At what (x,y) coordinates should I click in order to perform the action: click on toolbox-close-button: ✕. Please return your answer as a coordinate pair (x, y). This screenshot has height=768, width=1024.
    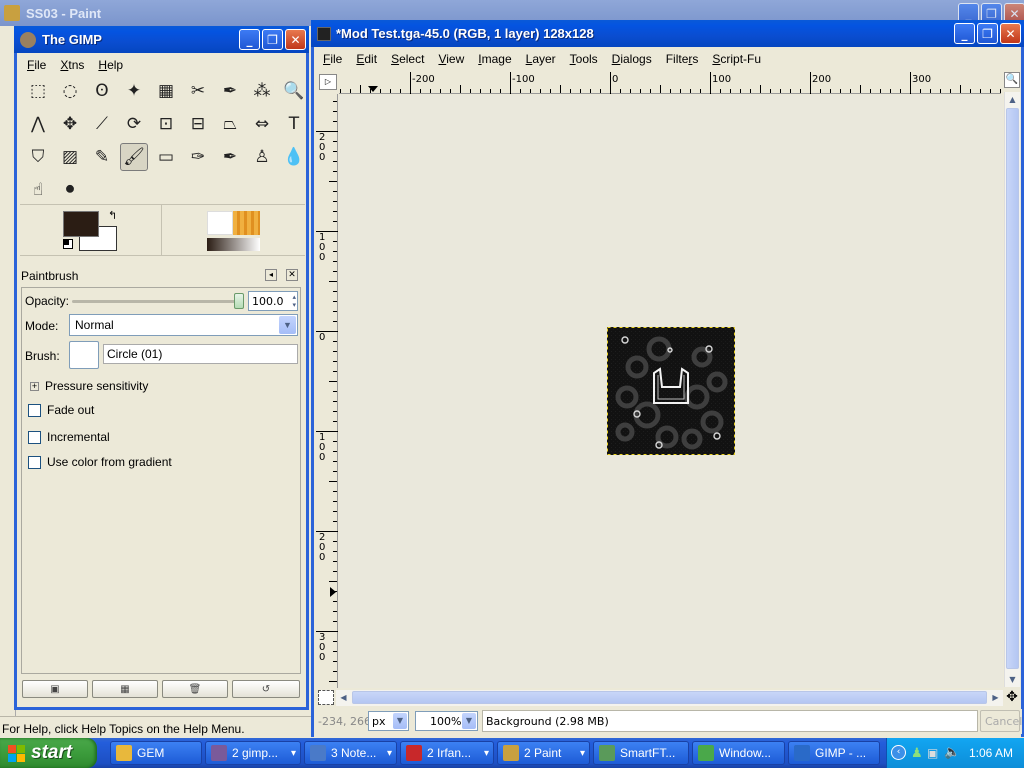
    Looking at the image, I should click on (295, 39).